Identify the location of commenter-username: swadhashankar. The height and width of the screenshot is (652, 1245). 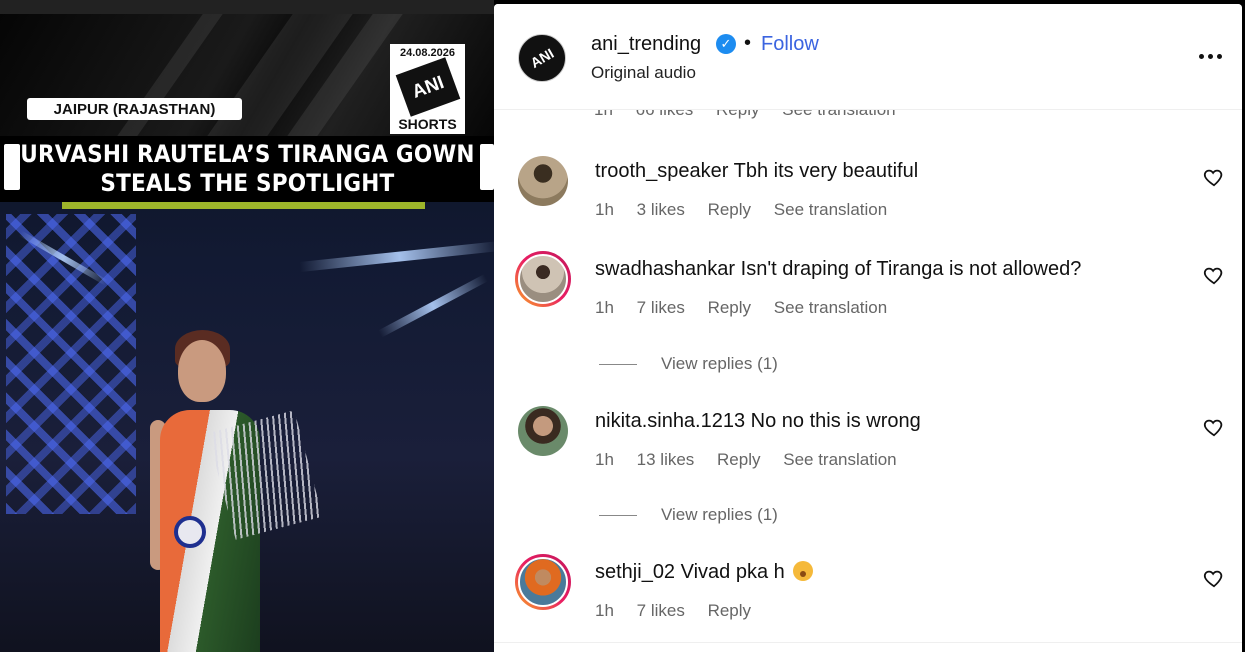
(665, 269).